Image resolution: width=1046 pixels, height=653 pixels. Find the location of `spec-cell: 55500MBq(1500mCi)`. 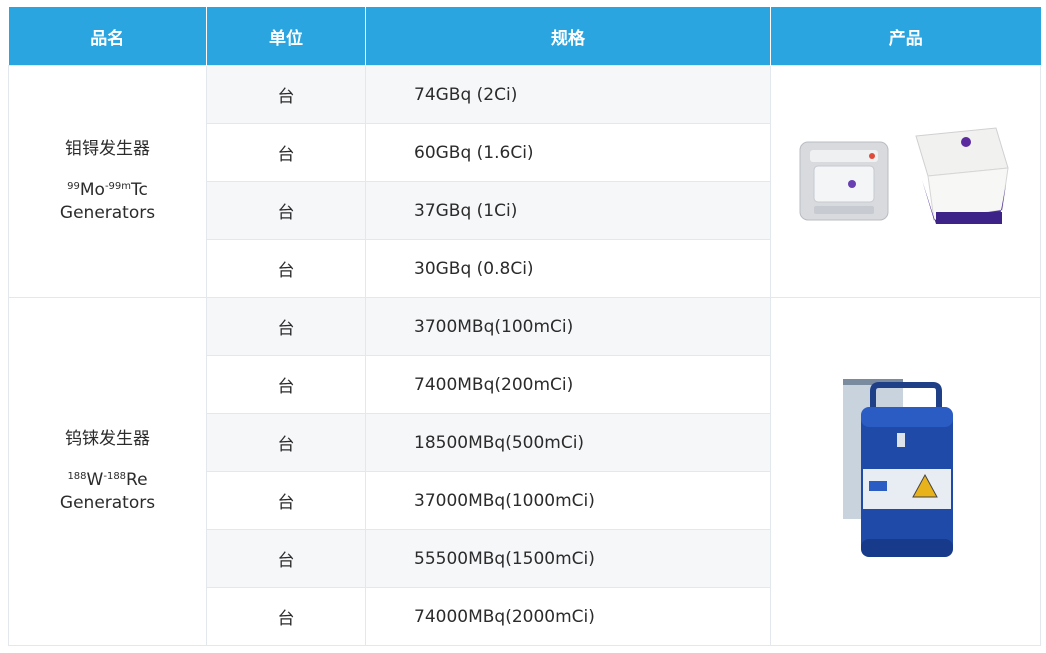

spec-cell: 55500MBq(1500mCi) is located at coordinates (568, 558).